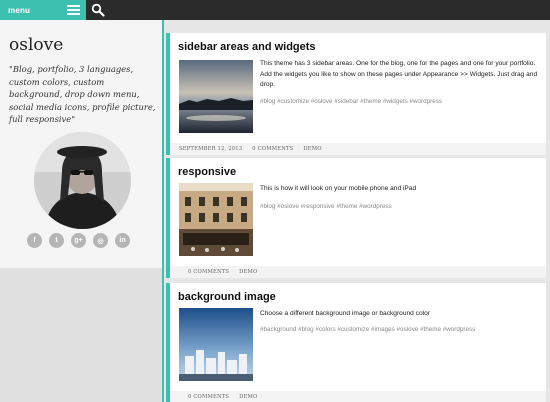  What do you see at coordinates (227, 297) in the screenshot?
I see `post-title: background image` at bounding box center [227, 297].